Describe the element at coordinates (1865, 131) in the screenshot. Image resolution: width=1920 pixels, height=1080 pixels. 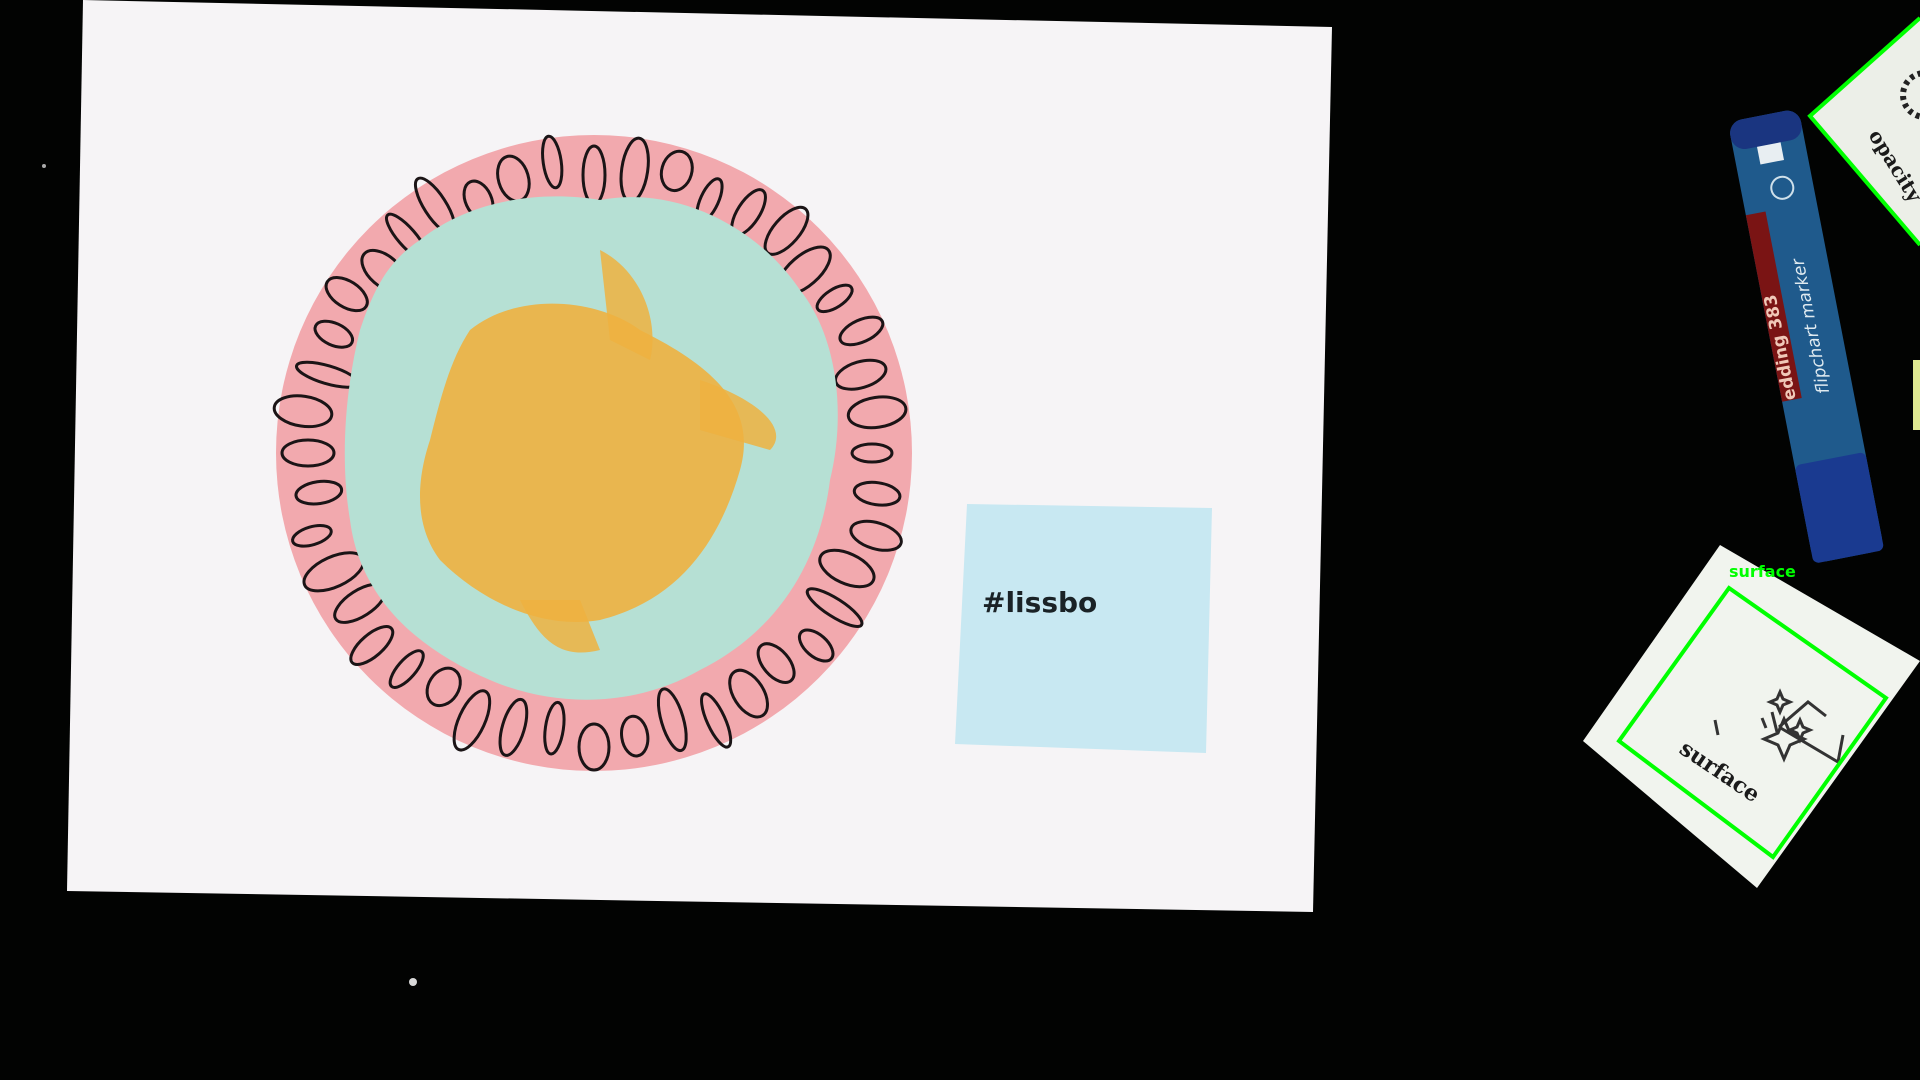
I see `opacity-card` at that location.